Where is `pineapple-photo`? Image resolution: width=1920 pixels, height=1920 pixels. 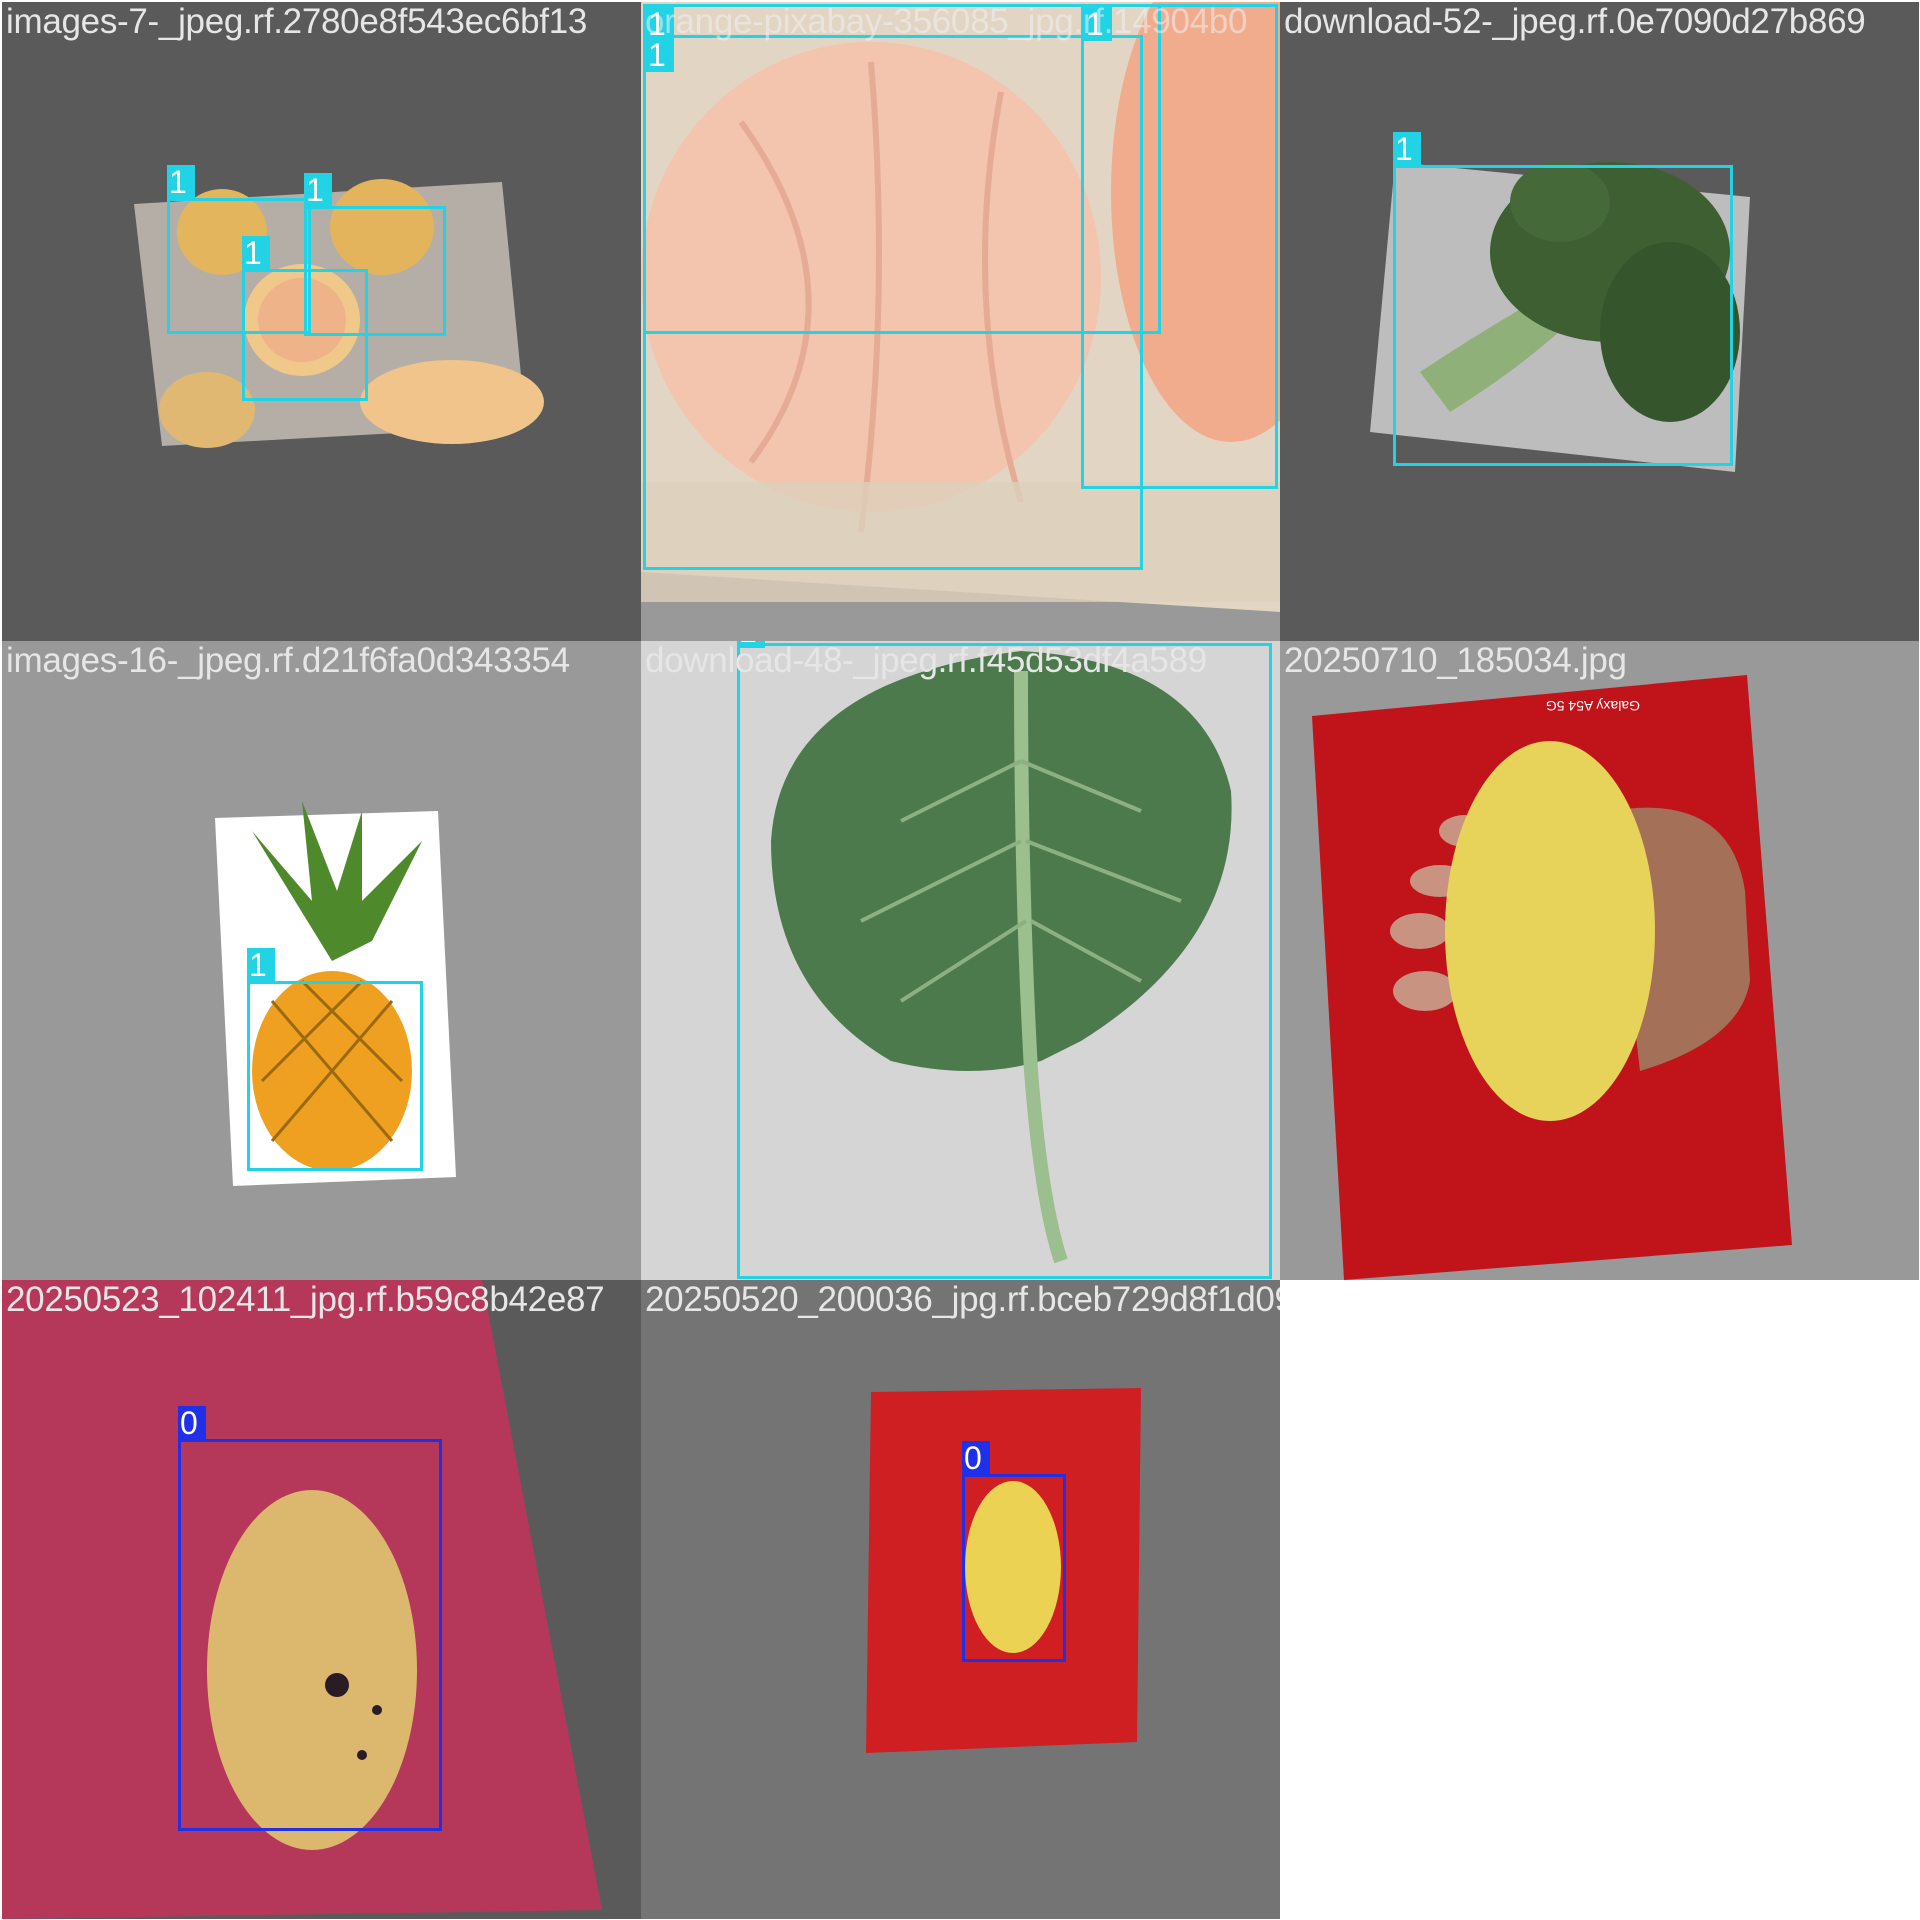 pineapple-photo is located at coordinates (335, 993).